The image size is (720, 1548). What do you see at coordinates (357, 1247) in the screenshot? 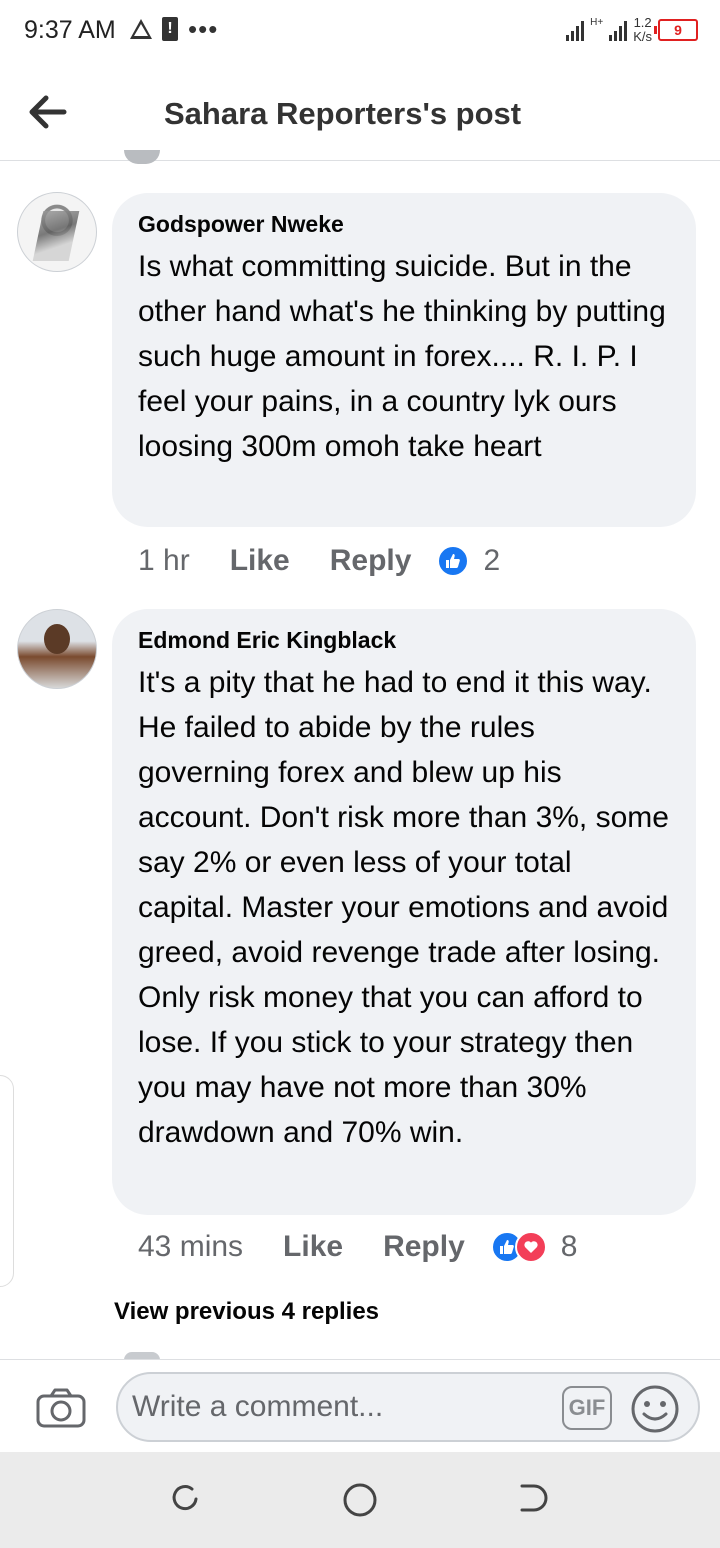
I see `comment-actions: 43 mins Like Reply 8` at bounding box center [357, 1247].